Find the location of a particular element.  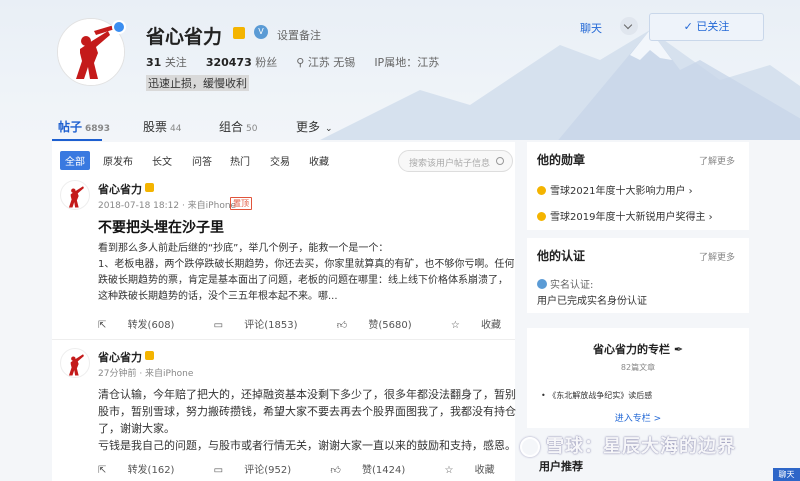

following-count: 31 is located at coordinates (153, 62).